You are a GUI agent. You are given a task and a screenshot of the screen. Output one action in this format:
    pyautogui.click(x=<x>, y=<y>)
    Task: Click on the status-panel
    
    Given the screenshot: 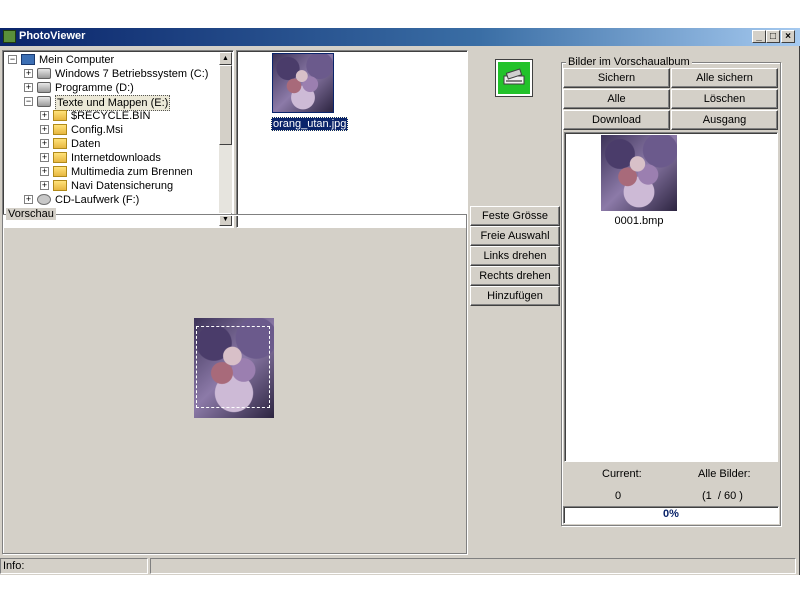 What is the action you would take?
    pyautogui.click(x=473, y=566)
    